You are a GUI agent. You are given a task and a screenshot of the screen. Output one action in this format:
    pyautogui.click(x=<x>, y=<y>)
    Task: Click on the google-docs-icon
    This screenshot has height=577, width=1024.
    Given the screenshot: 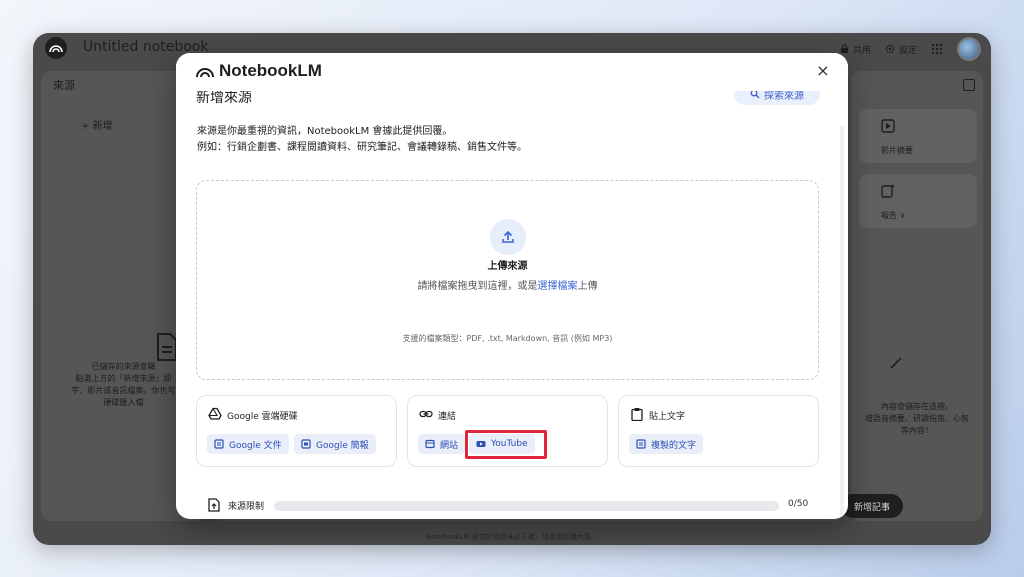 What is the action you would take?
    pyautogui.click(x=219, y=444)
    